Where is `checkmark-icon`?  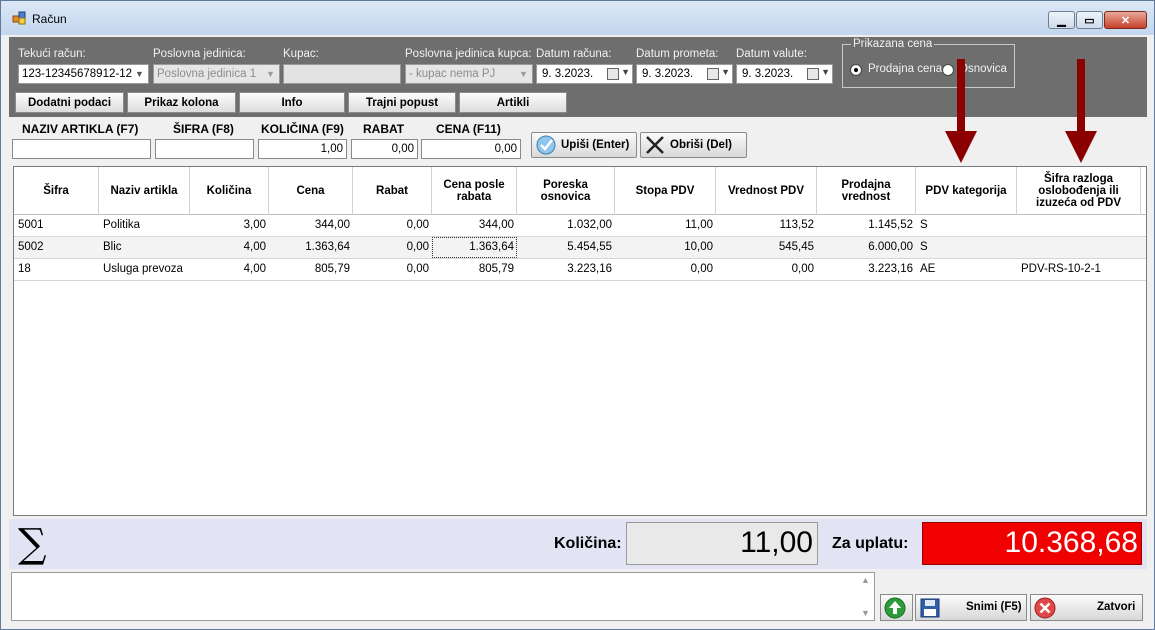
checkmark-icon is located at coordinates (546, 145).